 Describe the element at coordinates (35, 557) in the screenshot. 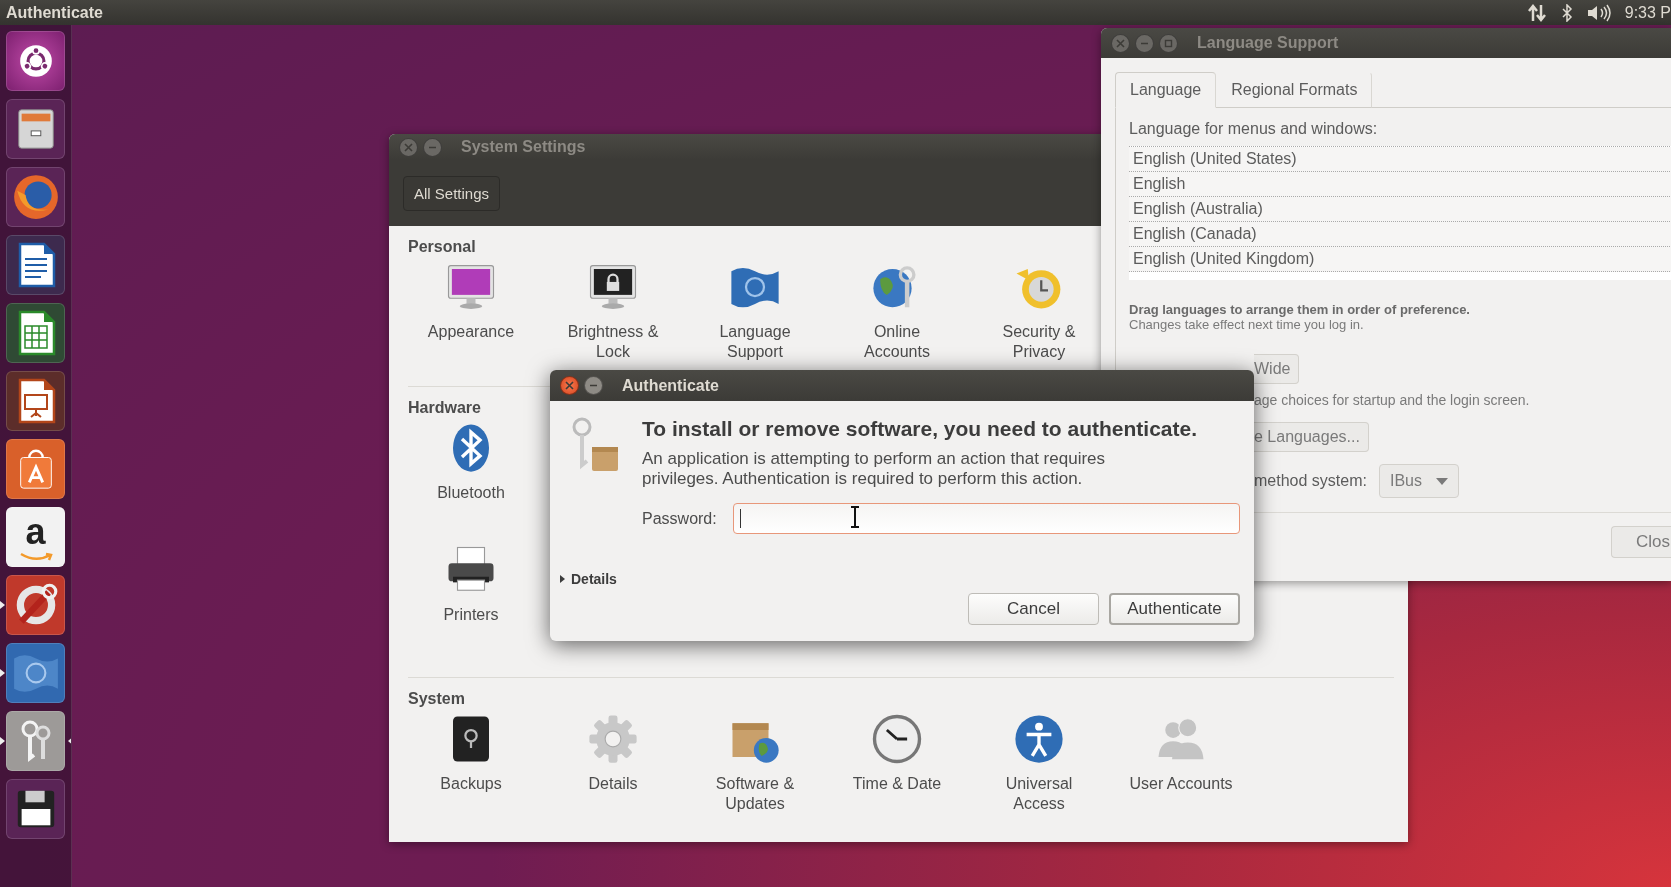

I see `smile-arrow-icon` at that location.